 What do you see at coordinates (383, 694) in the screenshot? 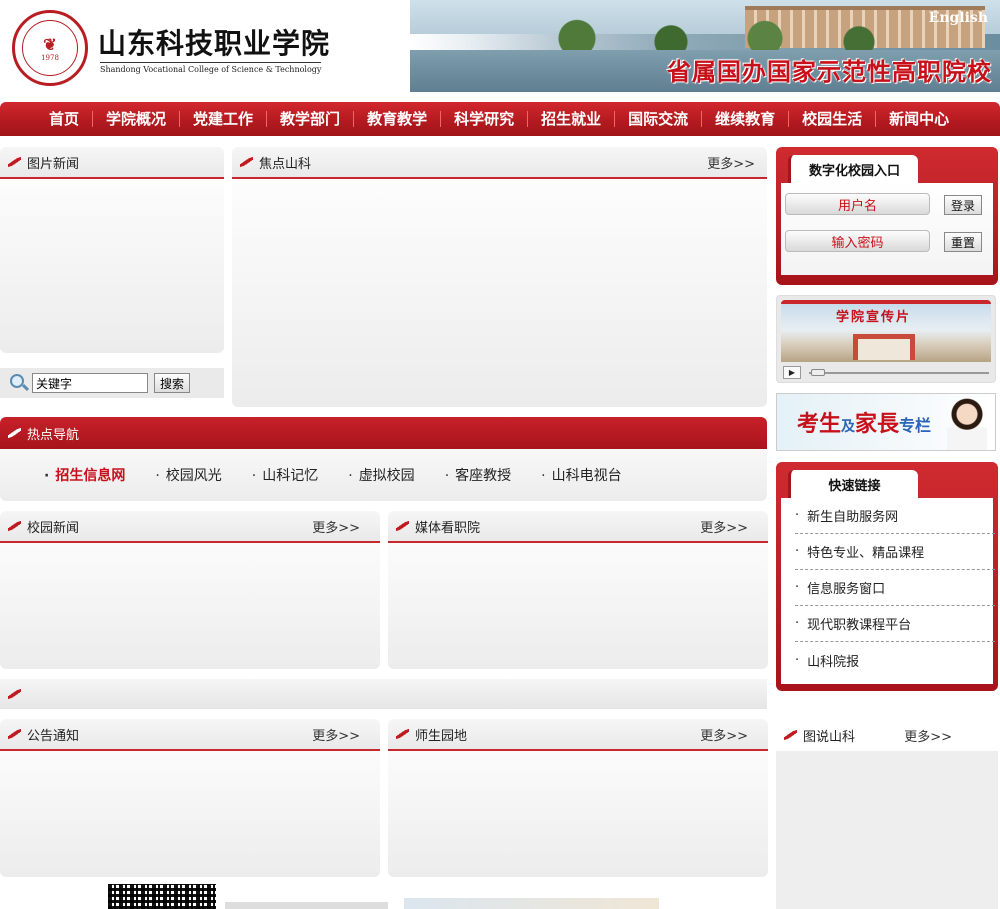
I see `empty-strip` at bounding box center [383, 694].